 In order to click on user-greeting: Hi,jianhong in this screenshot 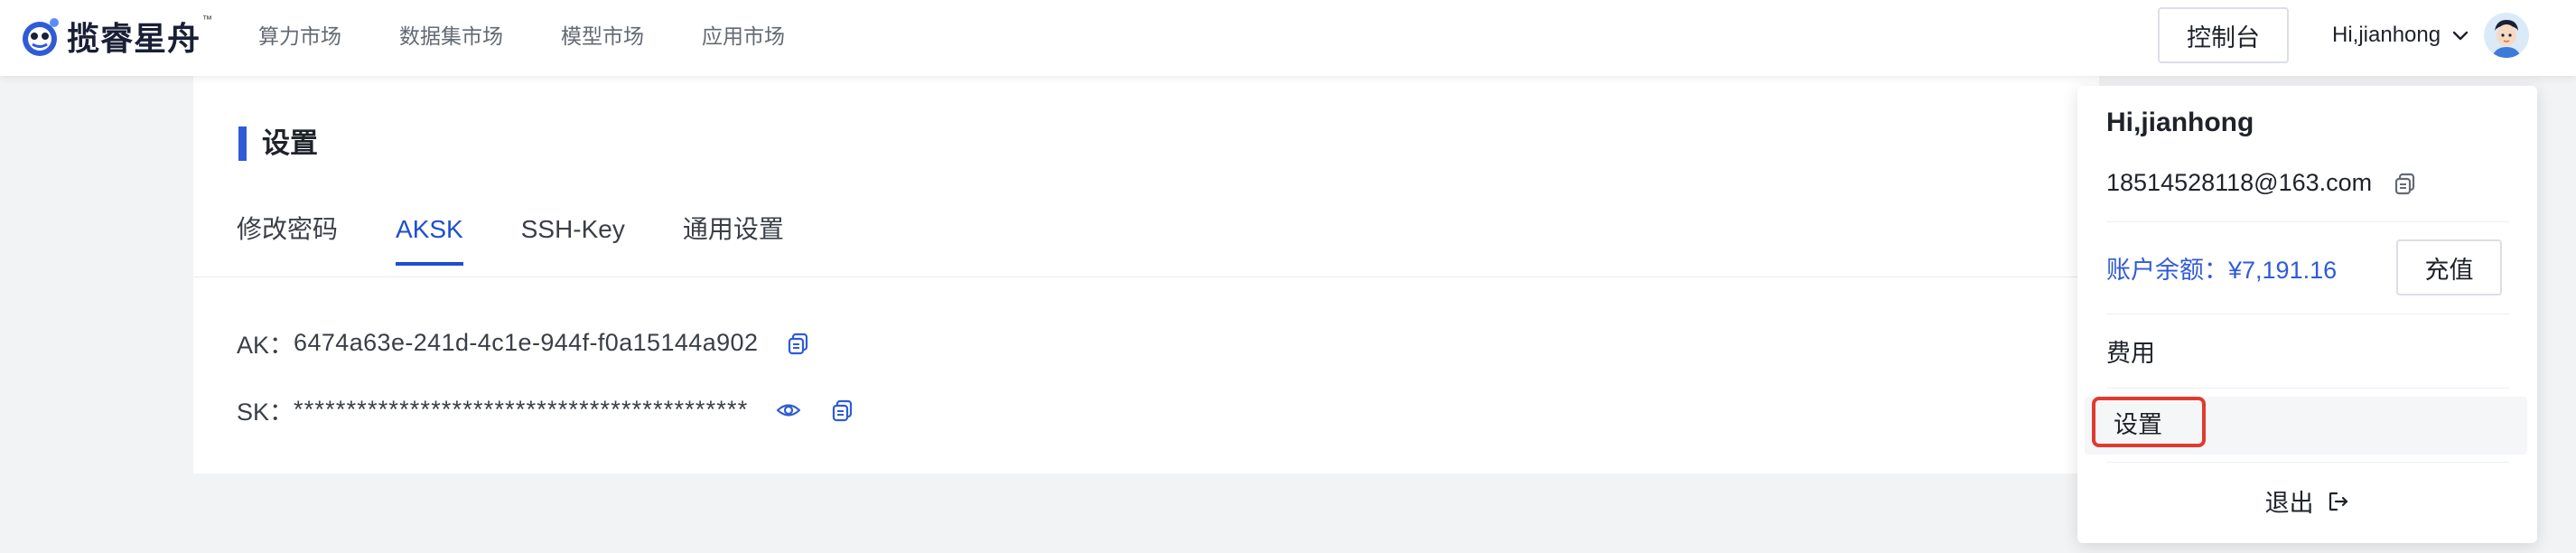, I will do `click(2386, 35)`.